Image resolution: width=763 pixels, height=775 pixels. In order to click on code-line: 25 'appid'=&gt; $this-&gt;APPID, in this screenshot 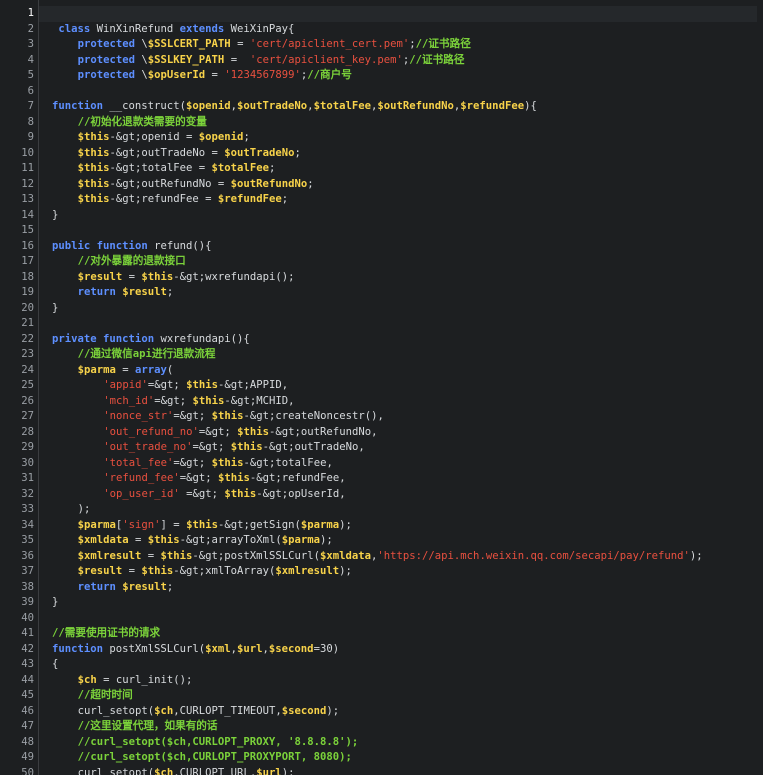, I will do `click(381, 386)`.